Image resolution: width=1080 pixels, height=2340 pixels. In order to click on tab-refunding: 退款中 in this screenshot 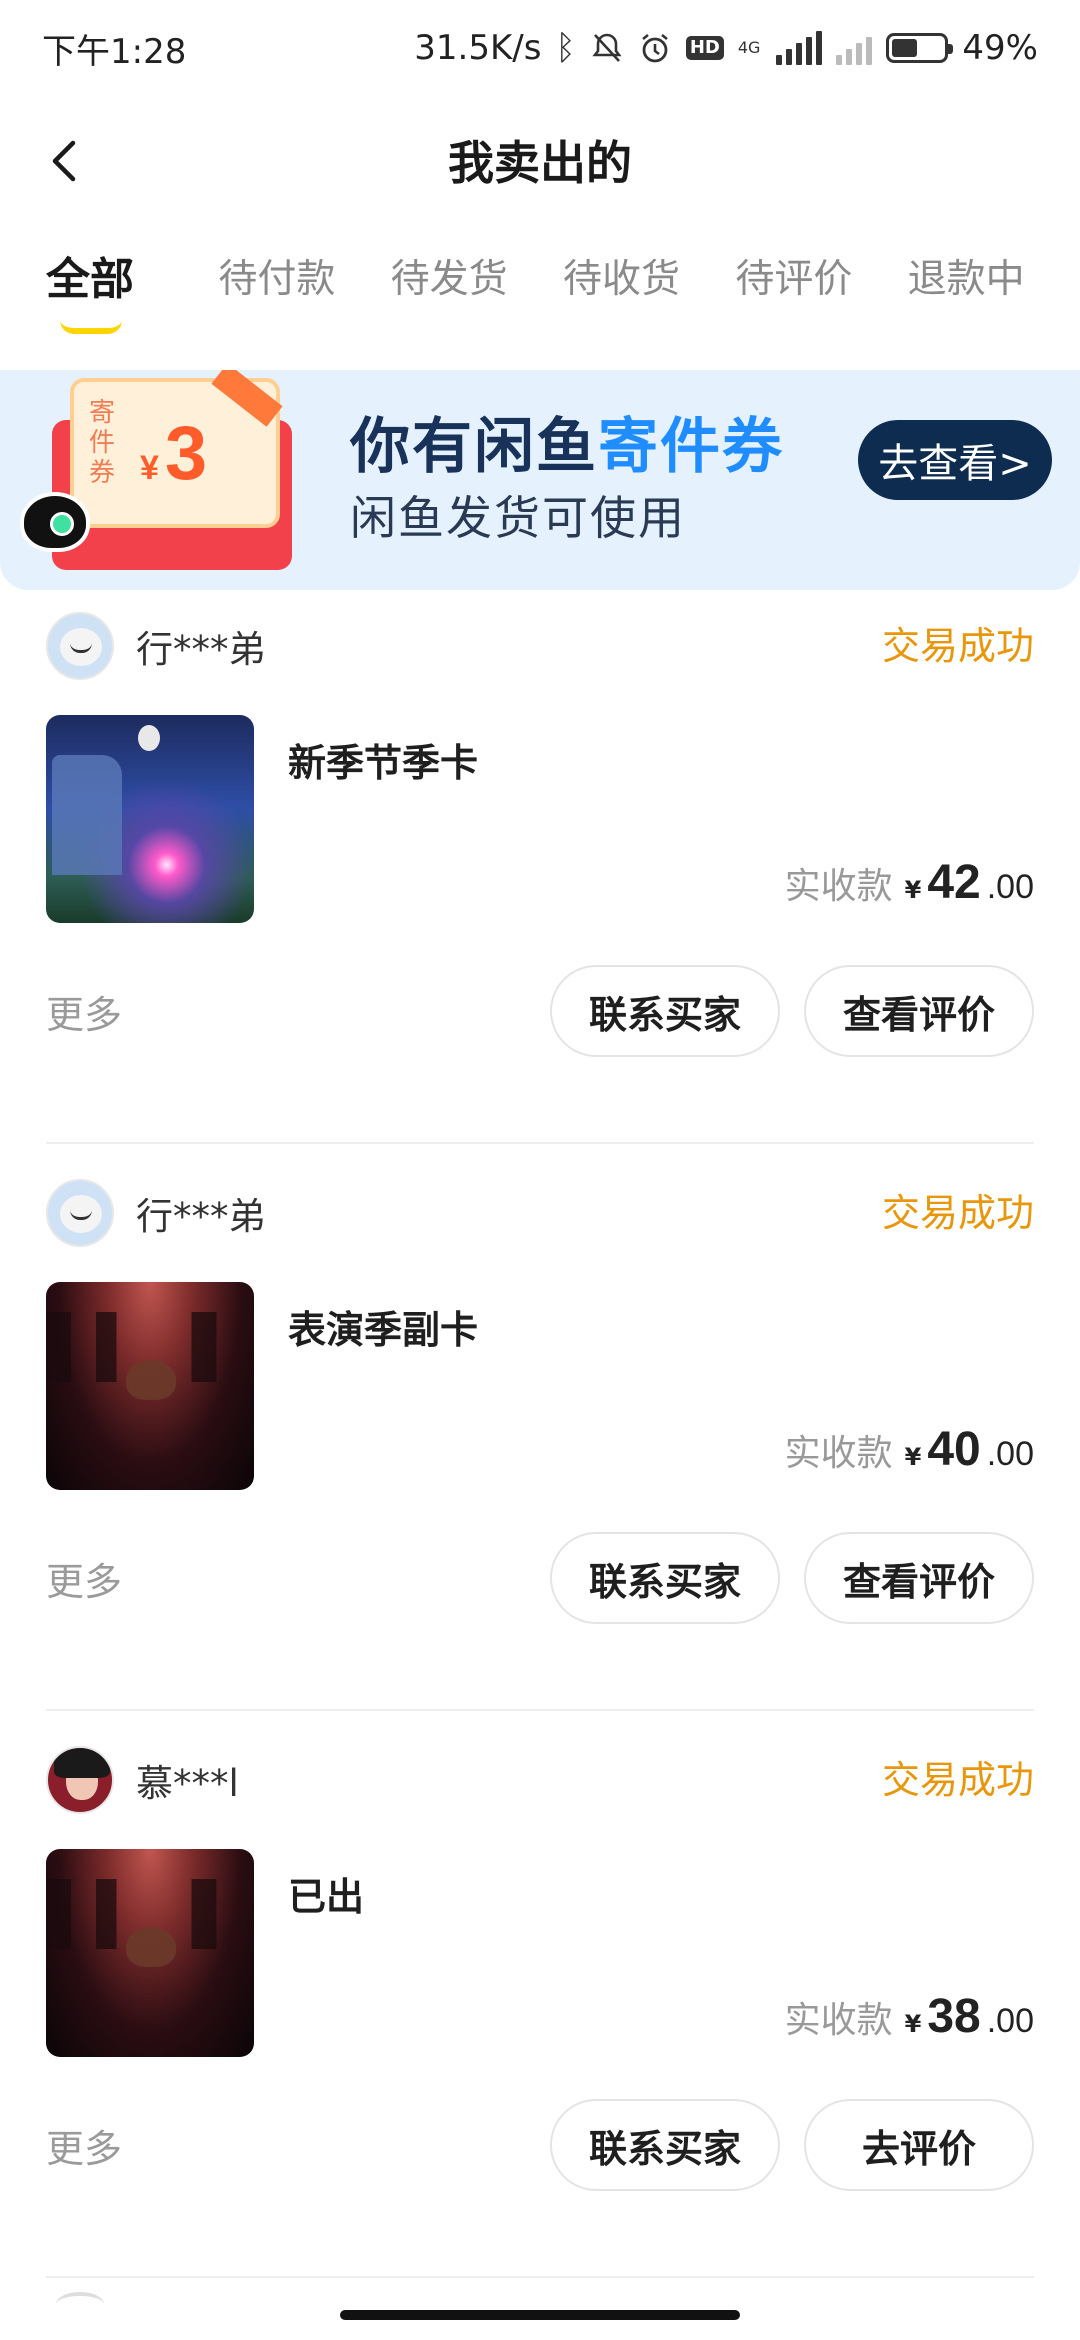, I will do `click(994, 300)`.